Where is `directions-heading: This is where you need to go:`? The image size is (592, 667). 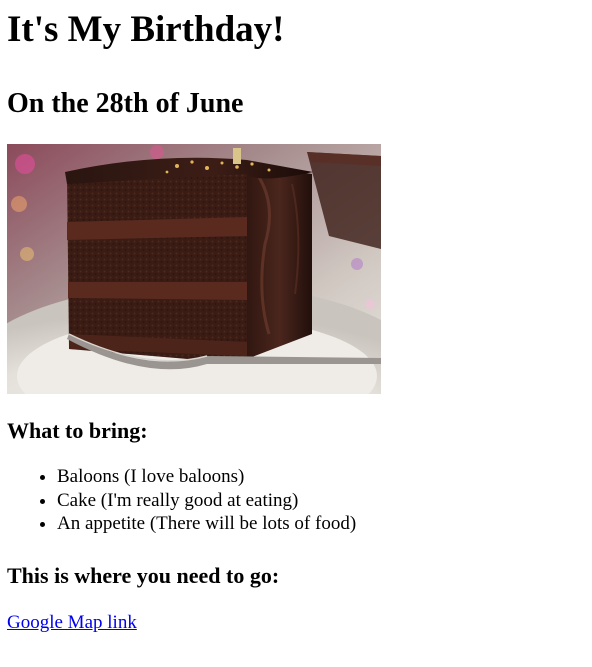 directions-heading: This is where you need to go: is located at coordinates (143, 575).